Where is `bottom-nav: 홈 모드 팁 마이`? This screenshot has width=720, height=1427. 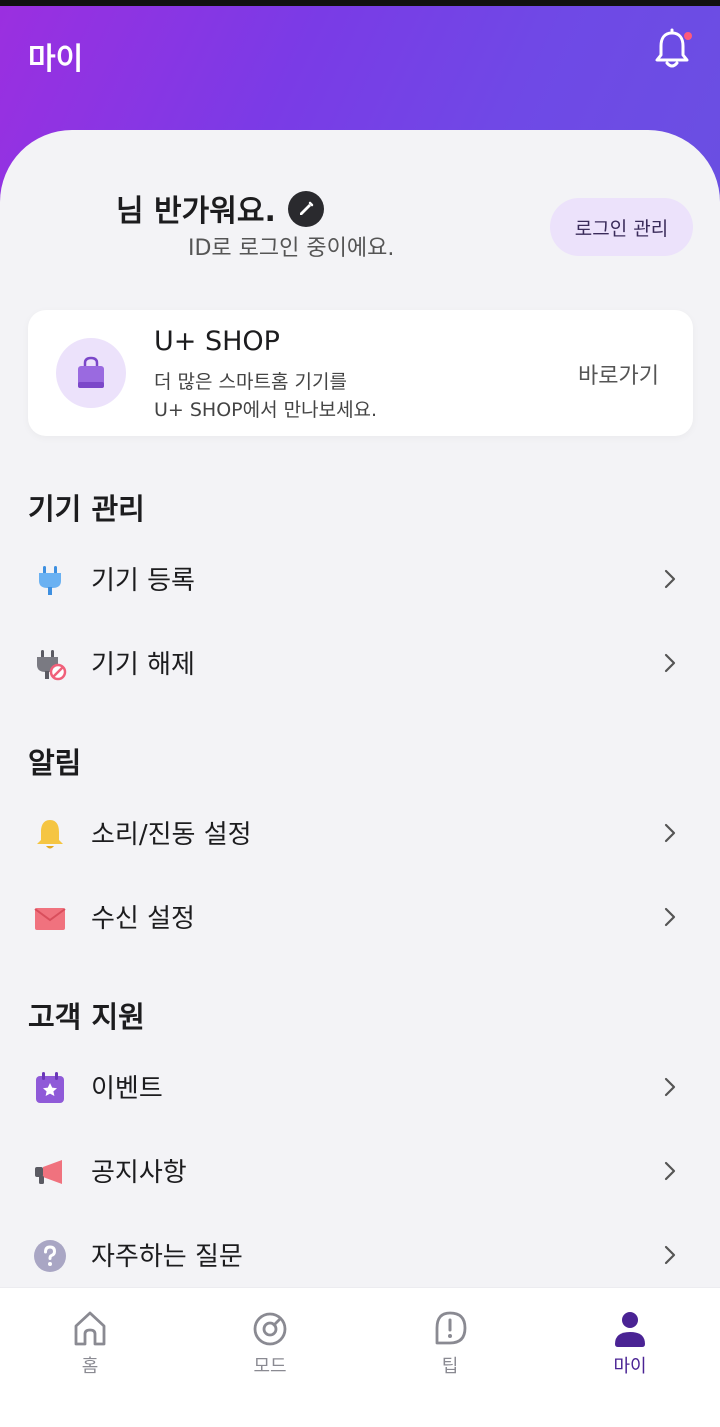 bottom-nav: 홈 모드 팁 마이 is located at coordinates (360, 1357).